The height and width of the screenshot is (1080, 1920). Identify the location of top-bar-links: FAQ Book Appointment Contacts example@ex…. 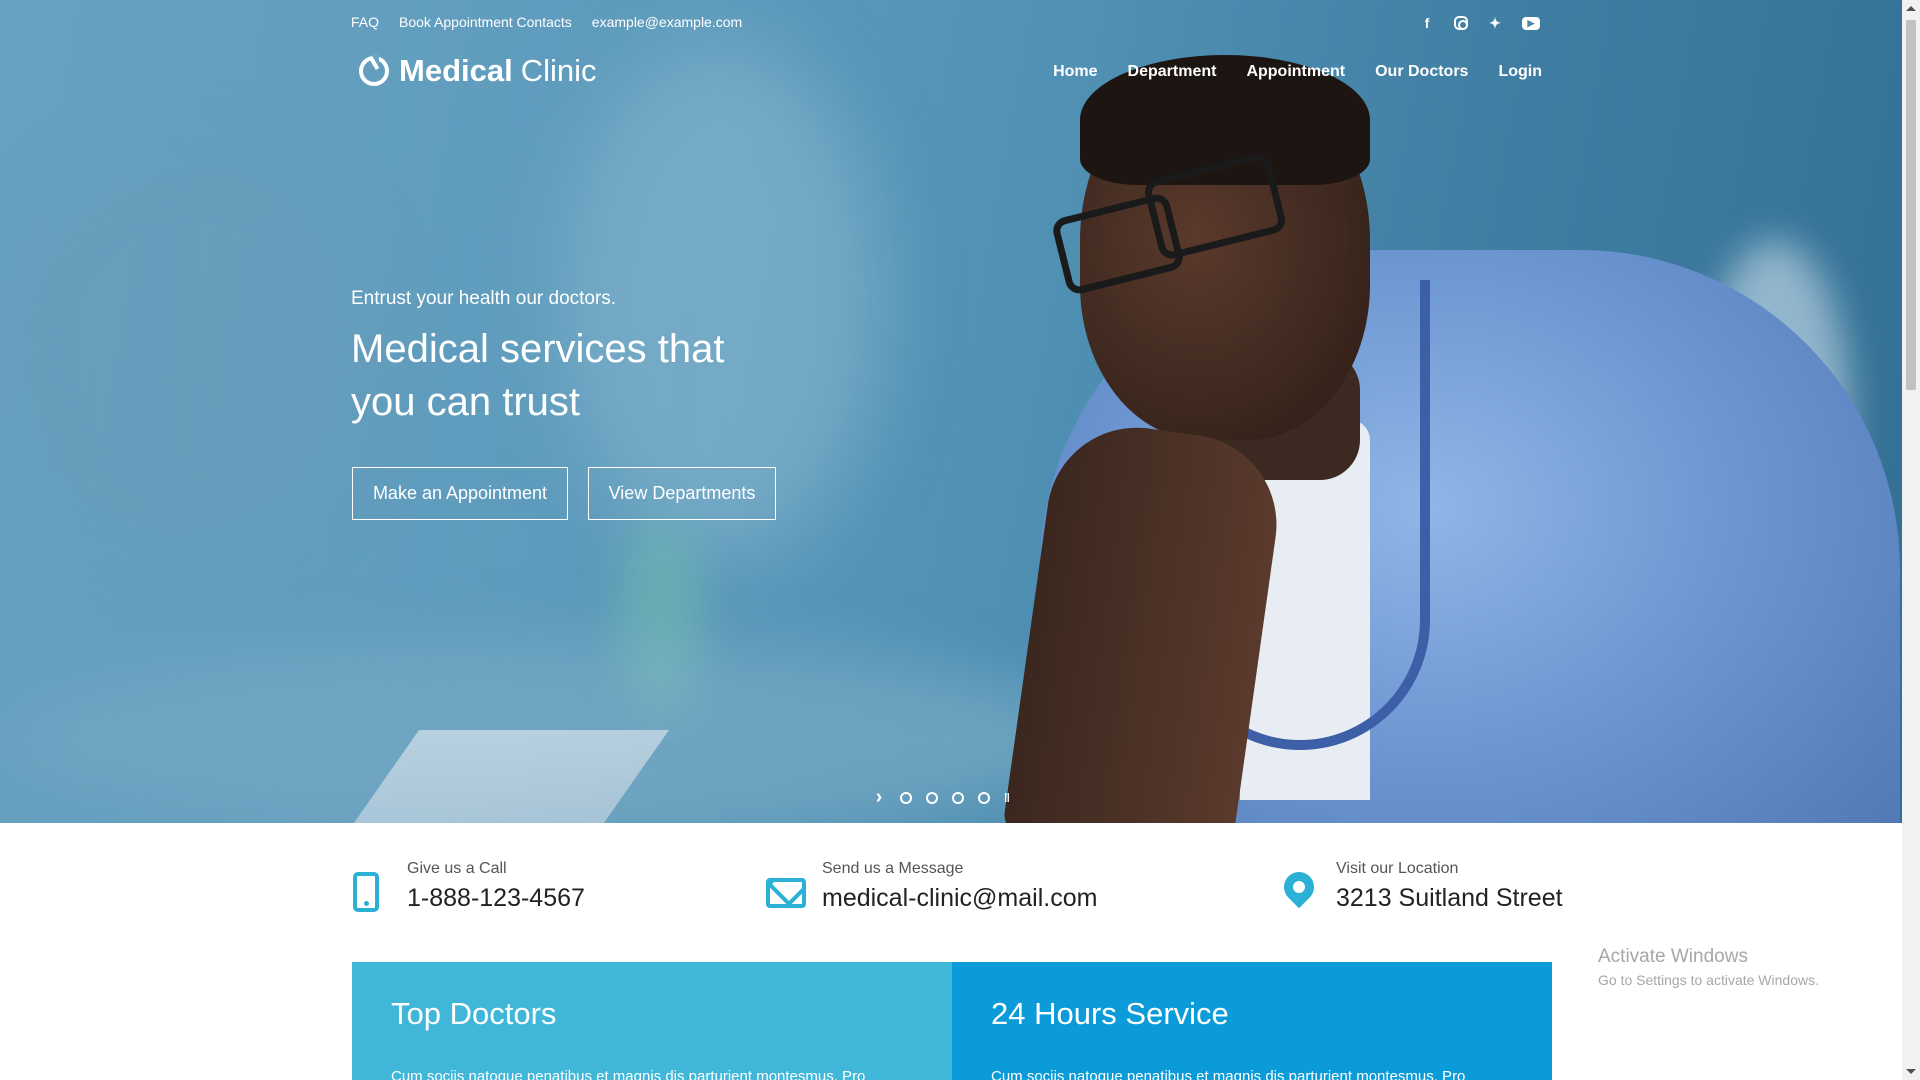
(546, 22).